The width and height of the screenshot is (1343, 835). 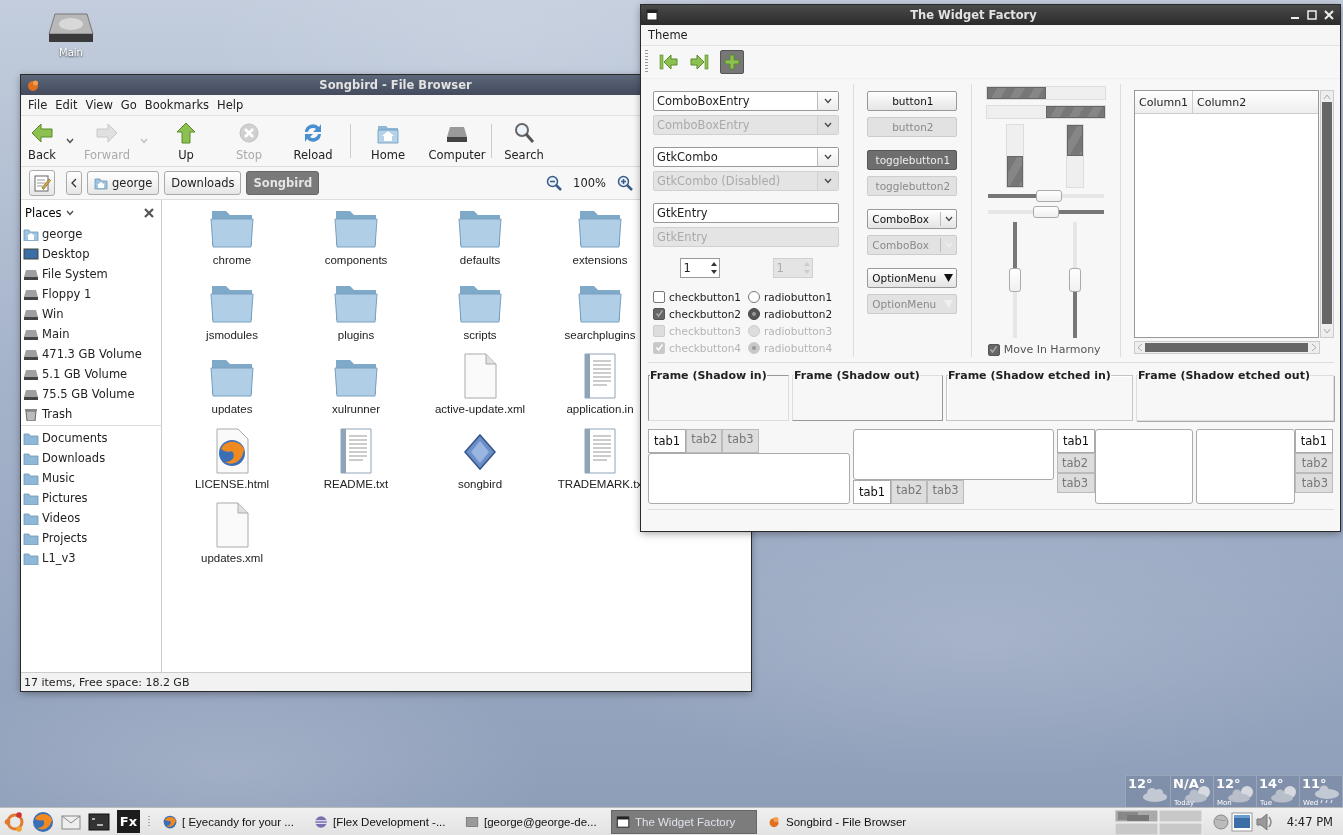 I want to click on file-name: songbird, so click(x=480, y=483).